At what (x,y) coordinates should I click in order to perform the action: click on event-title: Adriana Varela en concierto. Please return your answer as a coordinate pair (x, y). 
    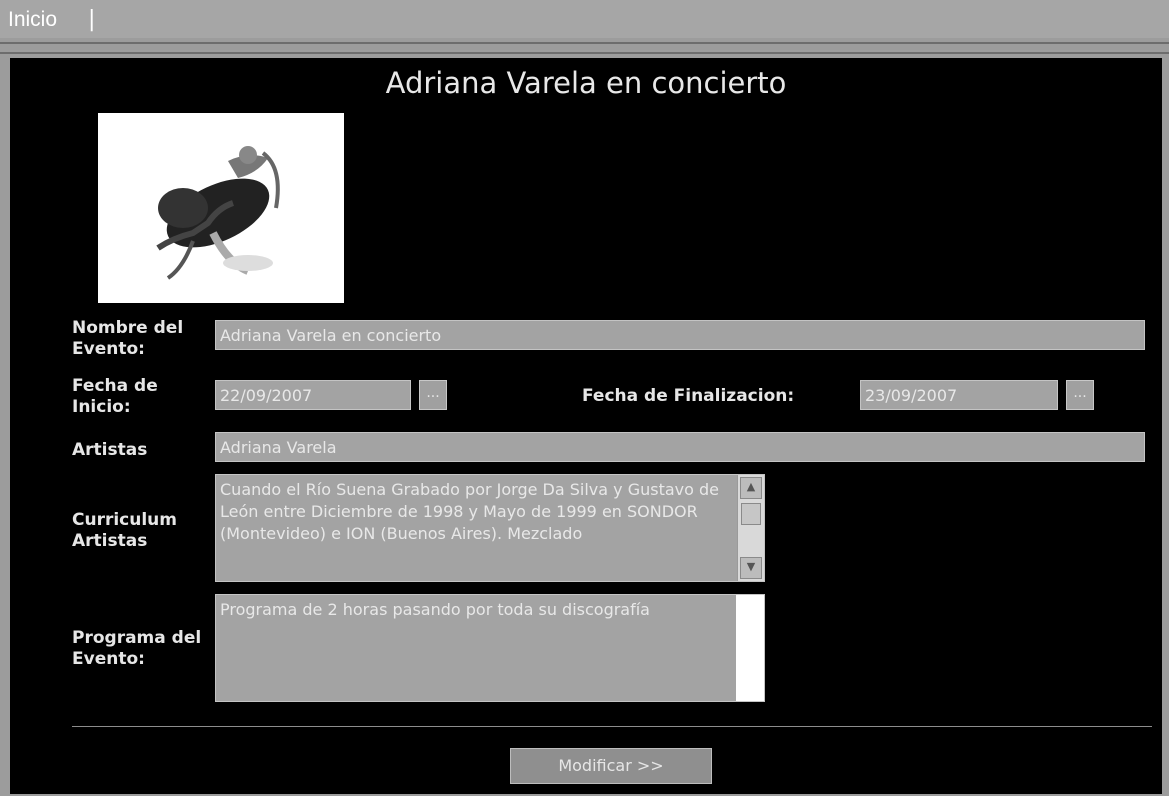
    Looking at the image, I should click on (586, 83).